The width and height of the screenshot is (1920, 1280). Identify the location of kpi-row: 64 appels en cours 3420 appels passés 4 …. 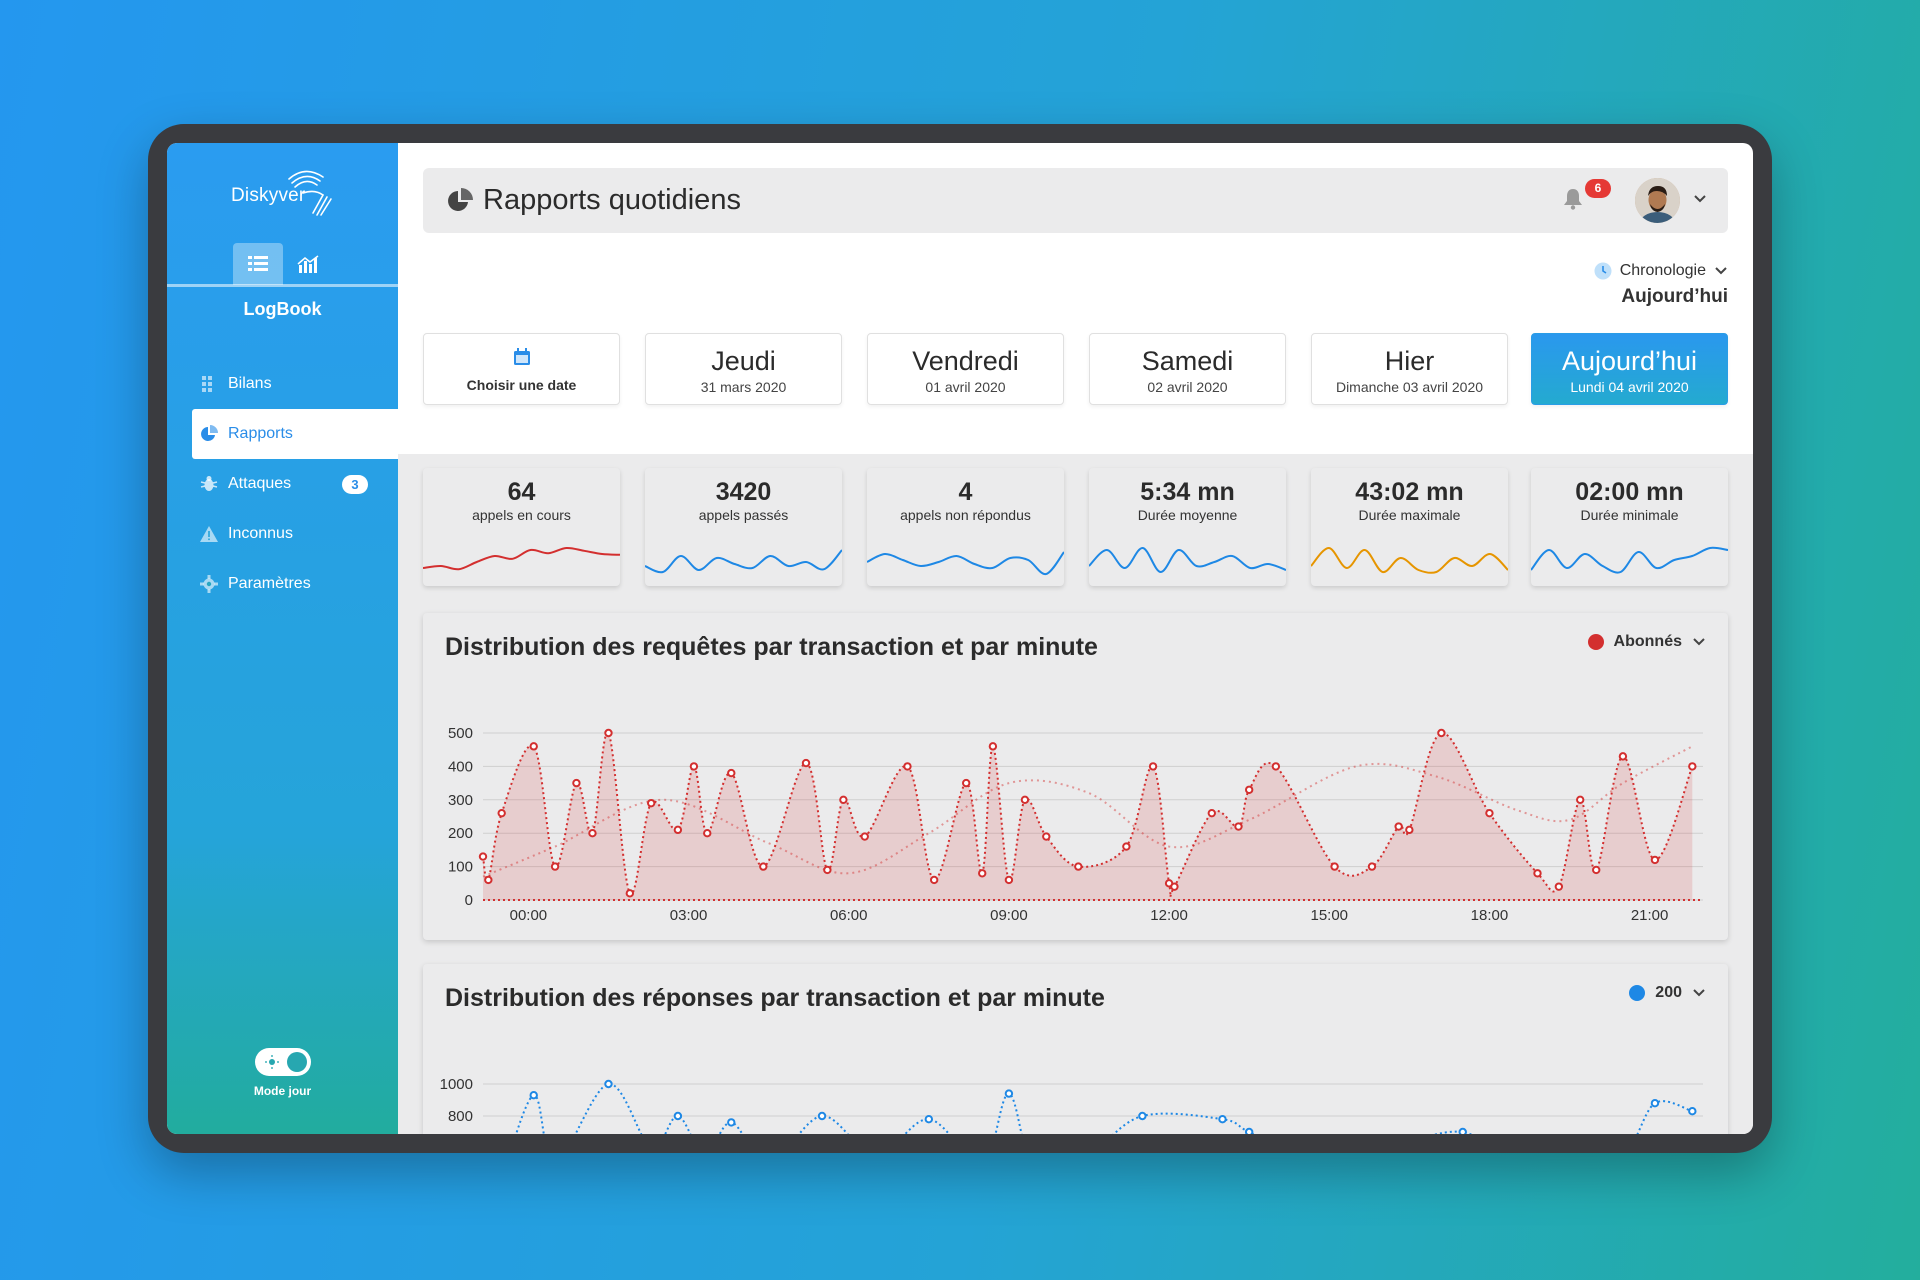
(1075, 528).